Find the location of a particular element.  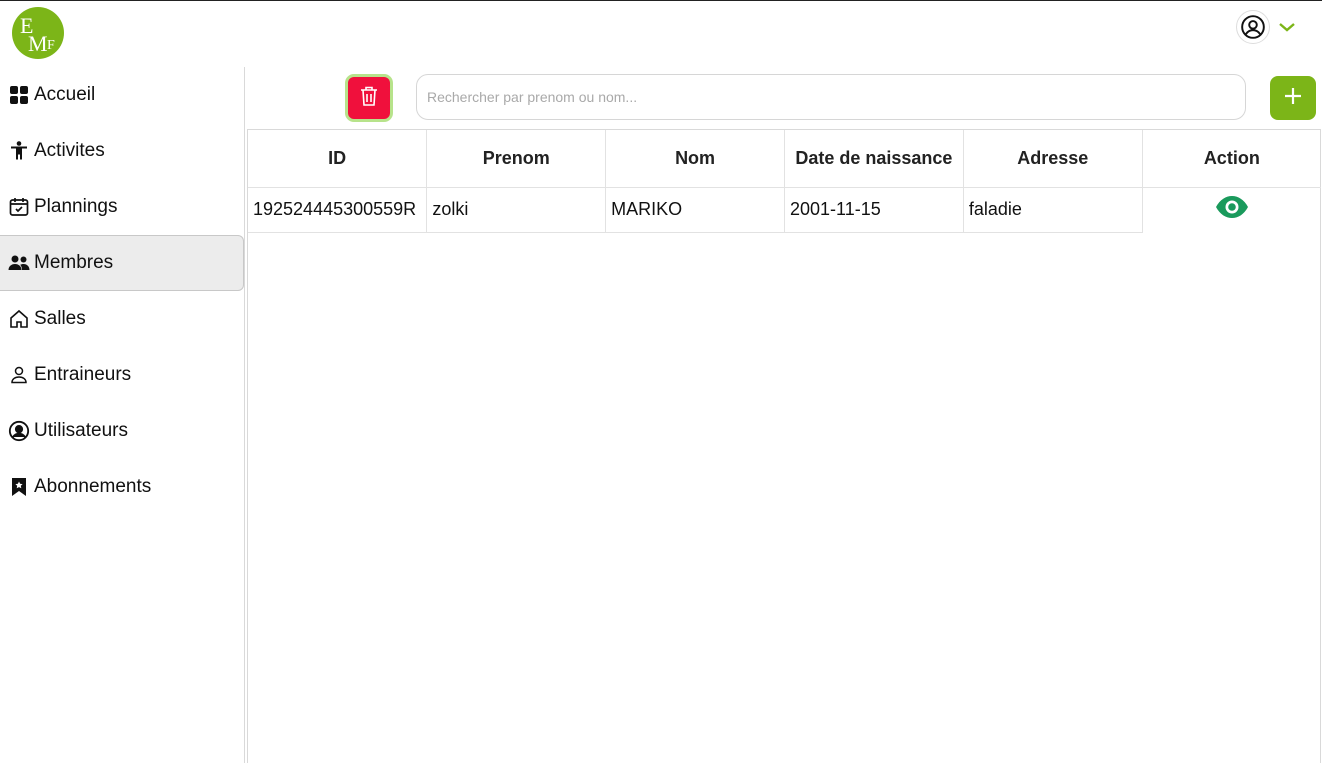

sidebar-item-label: Plannings is located at coordinates (76, 206).